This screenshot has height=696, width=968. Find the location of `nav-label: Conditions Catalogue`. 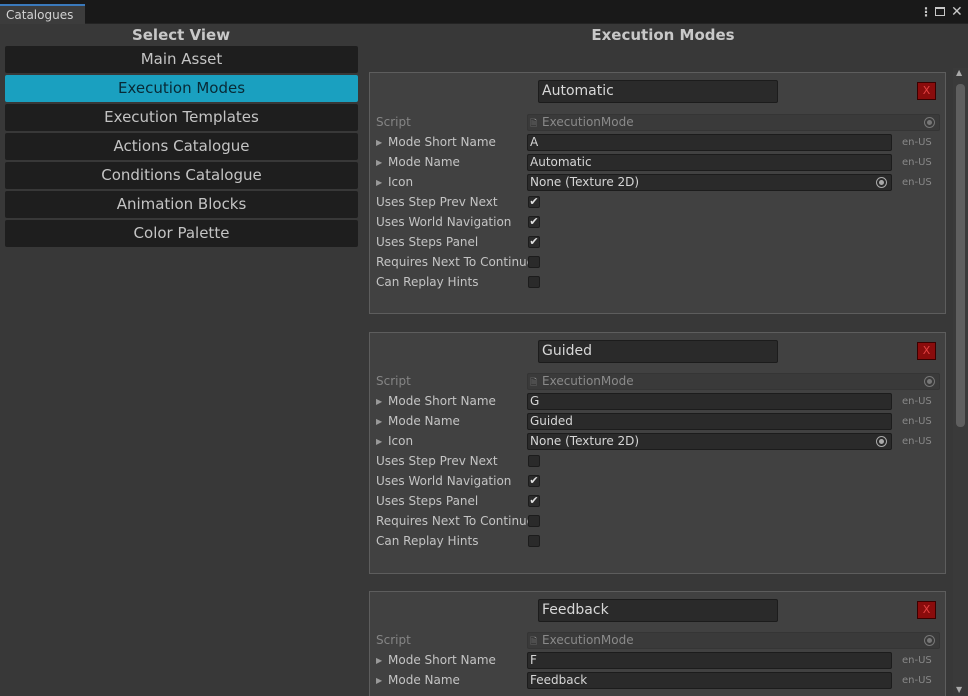

nav-label: Conditions Catalogue is located at coordinates (181, 175).